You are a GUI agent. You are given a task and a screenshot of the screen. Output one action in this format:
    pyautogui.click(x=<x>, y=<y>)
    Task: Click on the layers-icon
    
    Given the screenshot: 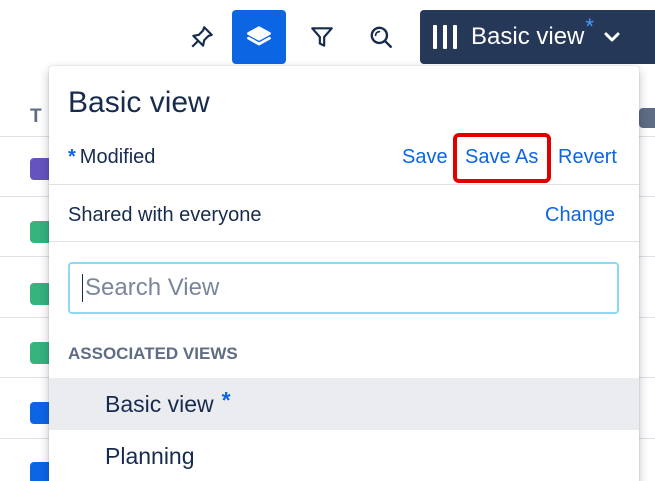 What is the action you would take?
    pyautogui.click(x=259, y=36)
    